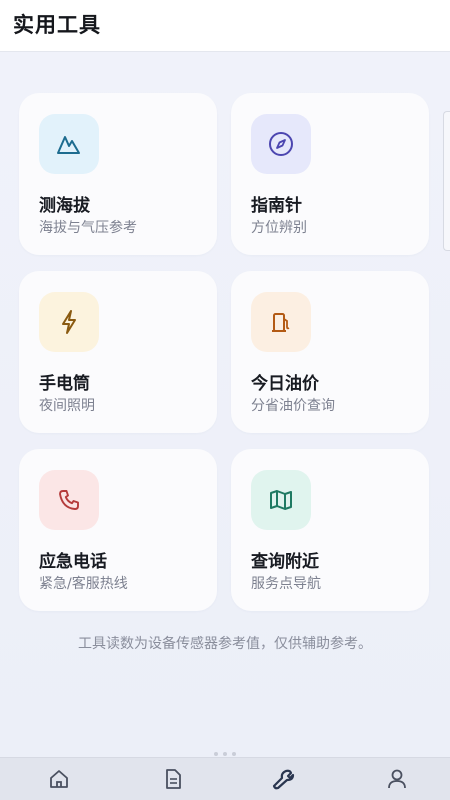 The width and height of the screenshot is (450, 800). I want to click on phone-icon, so click(69, 500).